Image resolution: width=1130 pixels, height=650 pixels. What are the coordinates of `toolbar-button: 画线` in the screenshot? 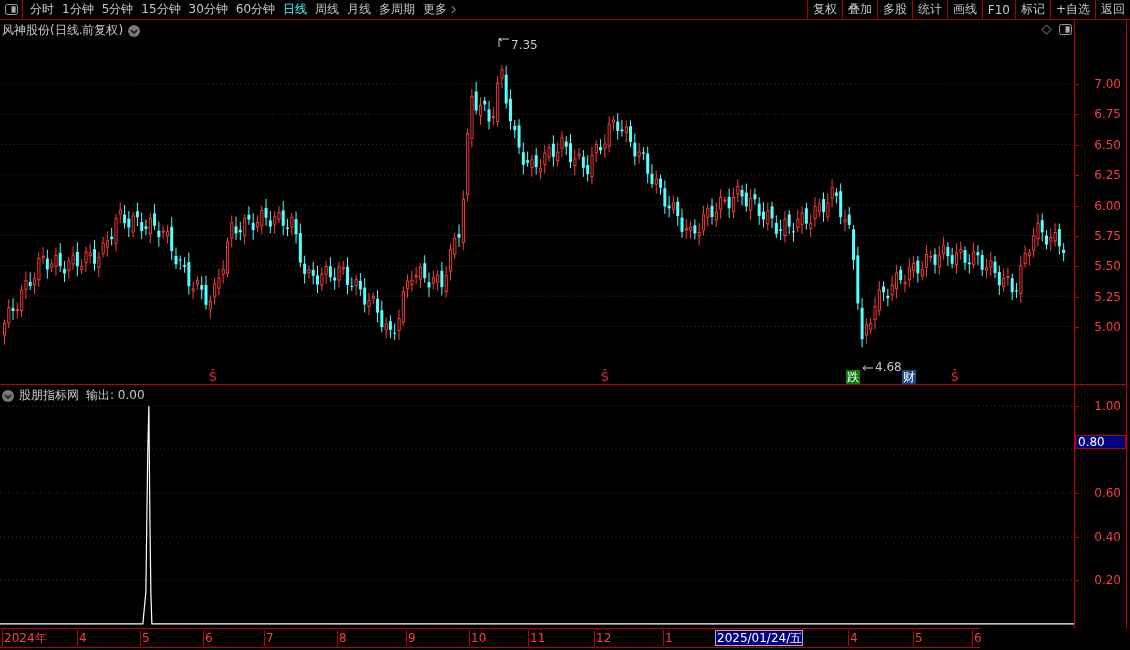 It's located at (964, 9).